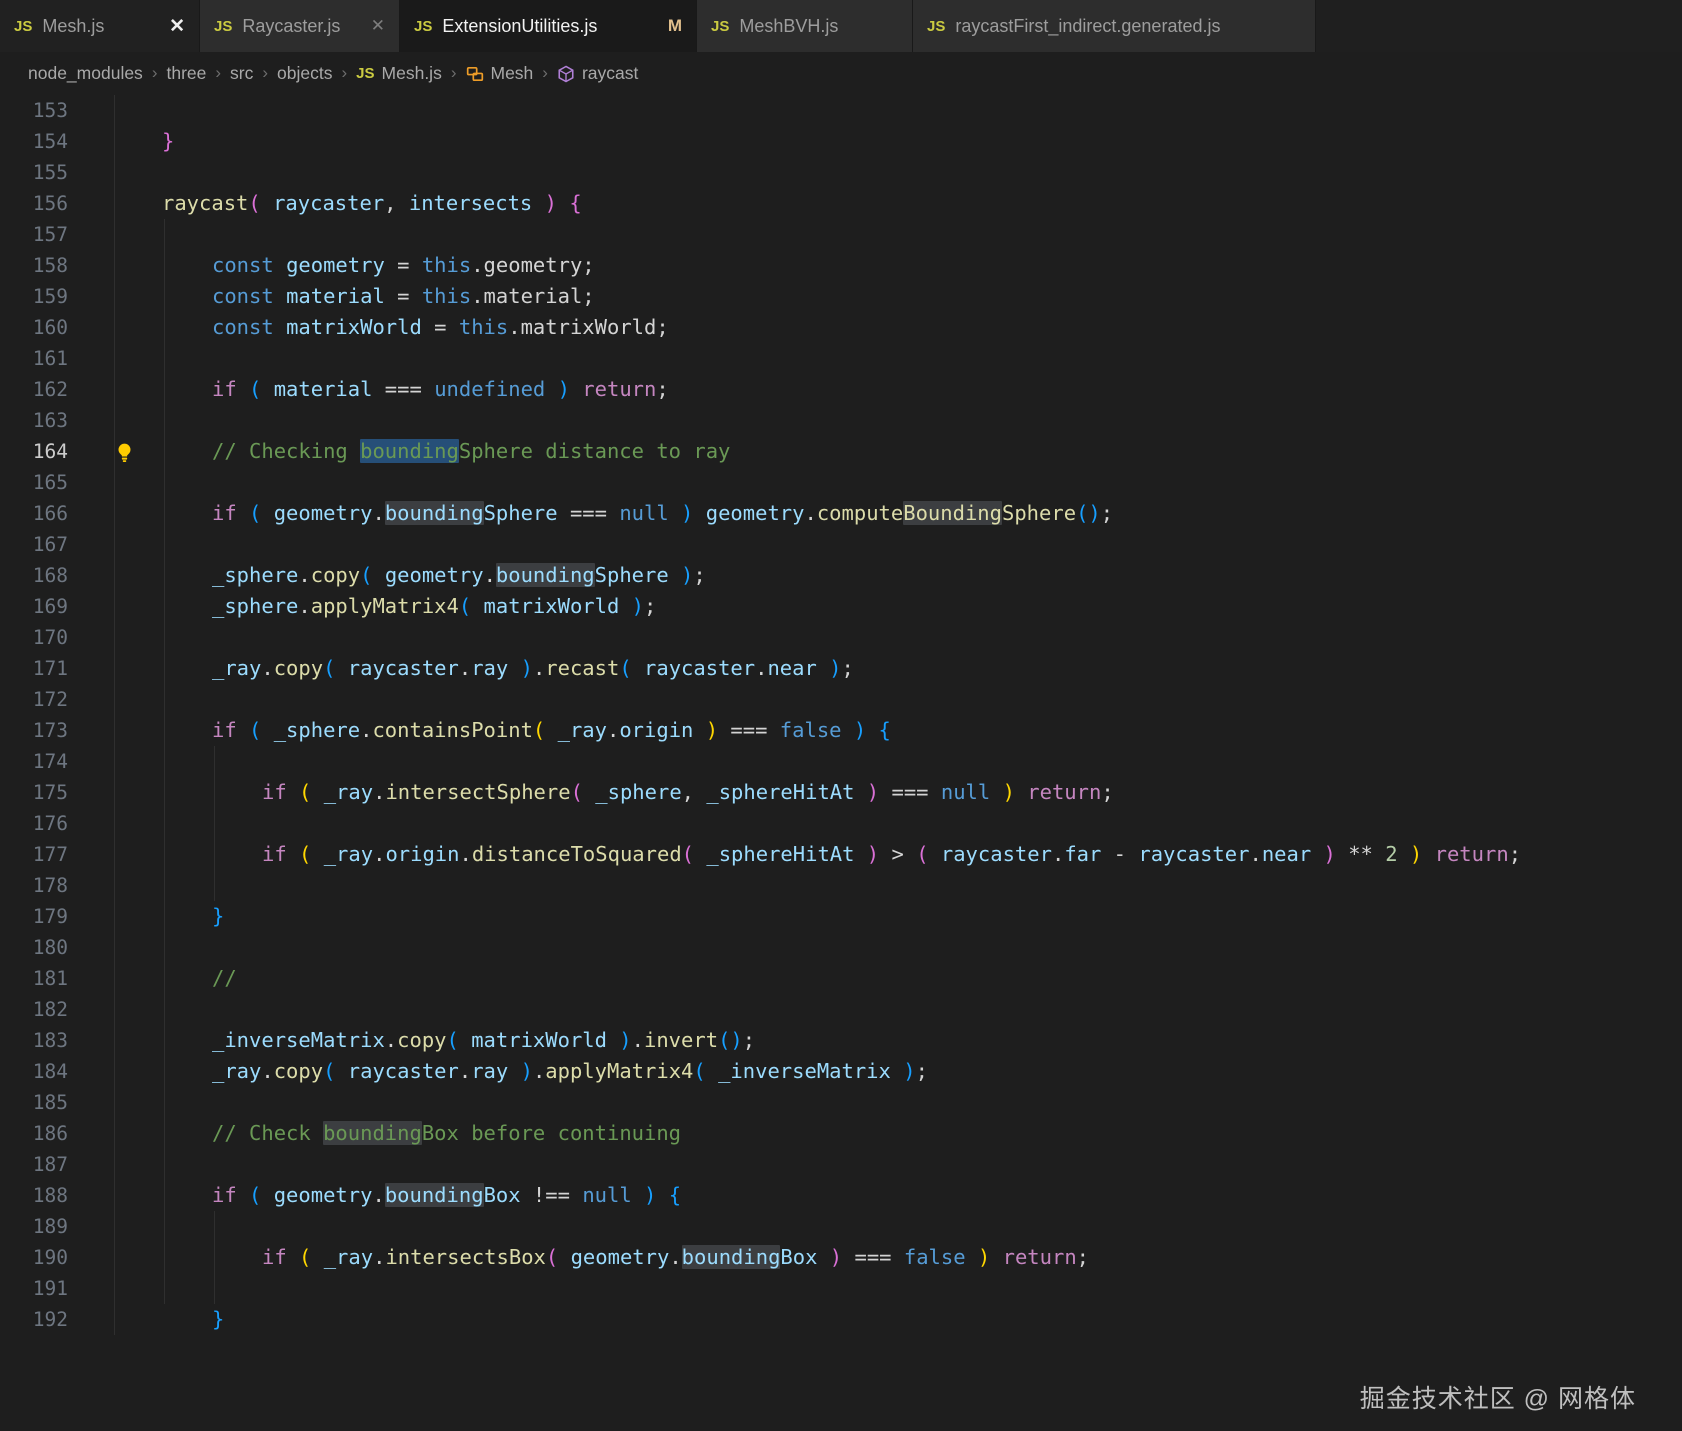  What do you see at coordinates (34, 420) in the screenshot?
I see `line-number: 163` at bounding box center [34, 420].